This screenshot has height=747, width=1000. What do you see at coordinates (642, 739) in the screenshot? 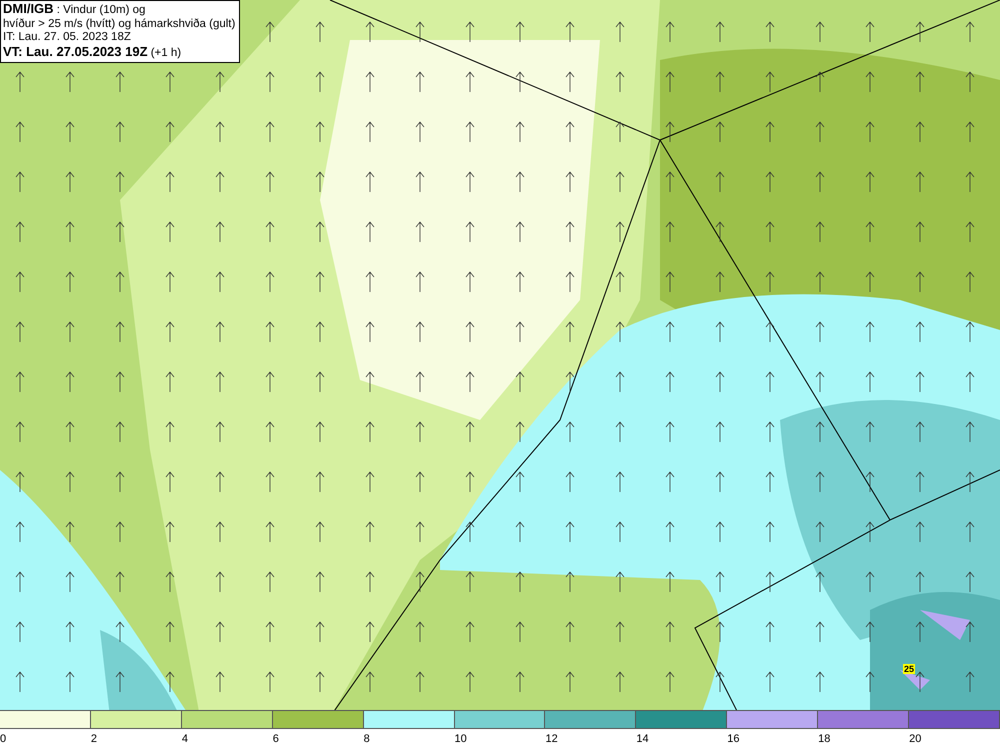
I see `legend-tick-label: 14` at bounding box center [642, 739].